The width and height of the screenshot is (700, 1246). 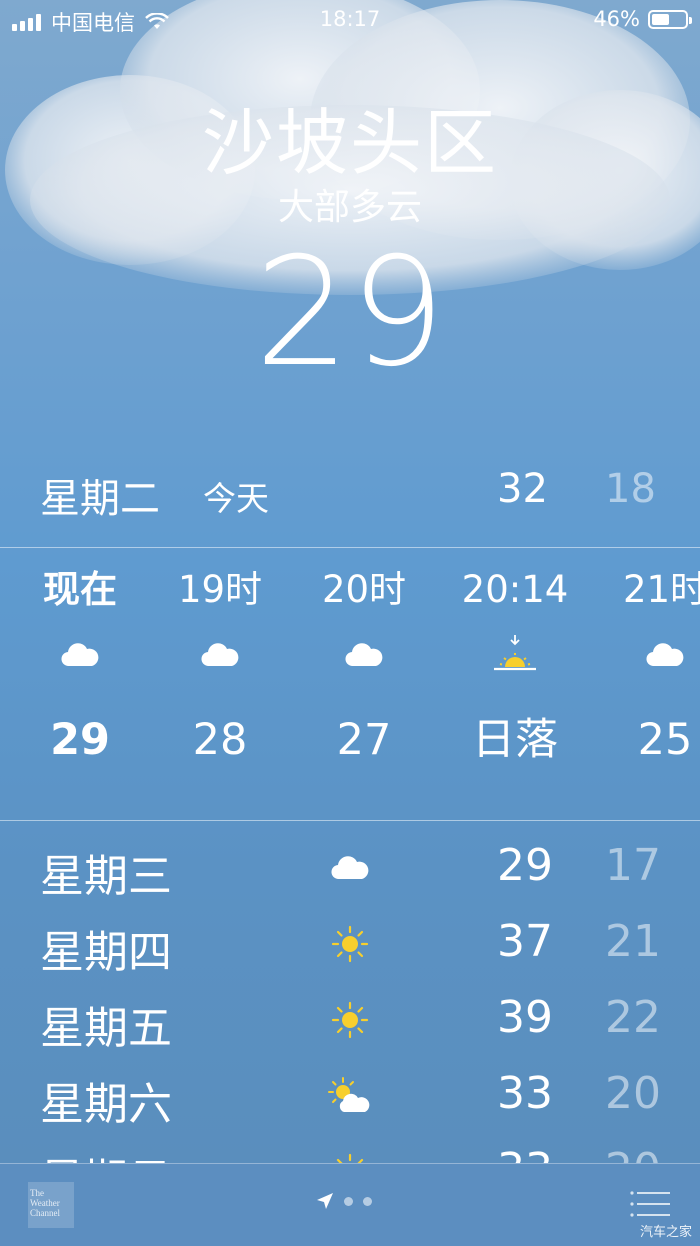 I want to click on bottom-toolbar: The Weather Channel 汽车之家, so click(x=350, y=1204).